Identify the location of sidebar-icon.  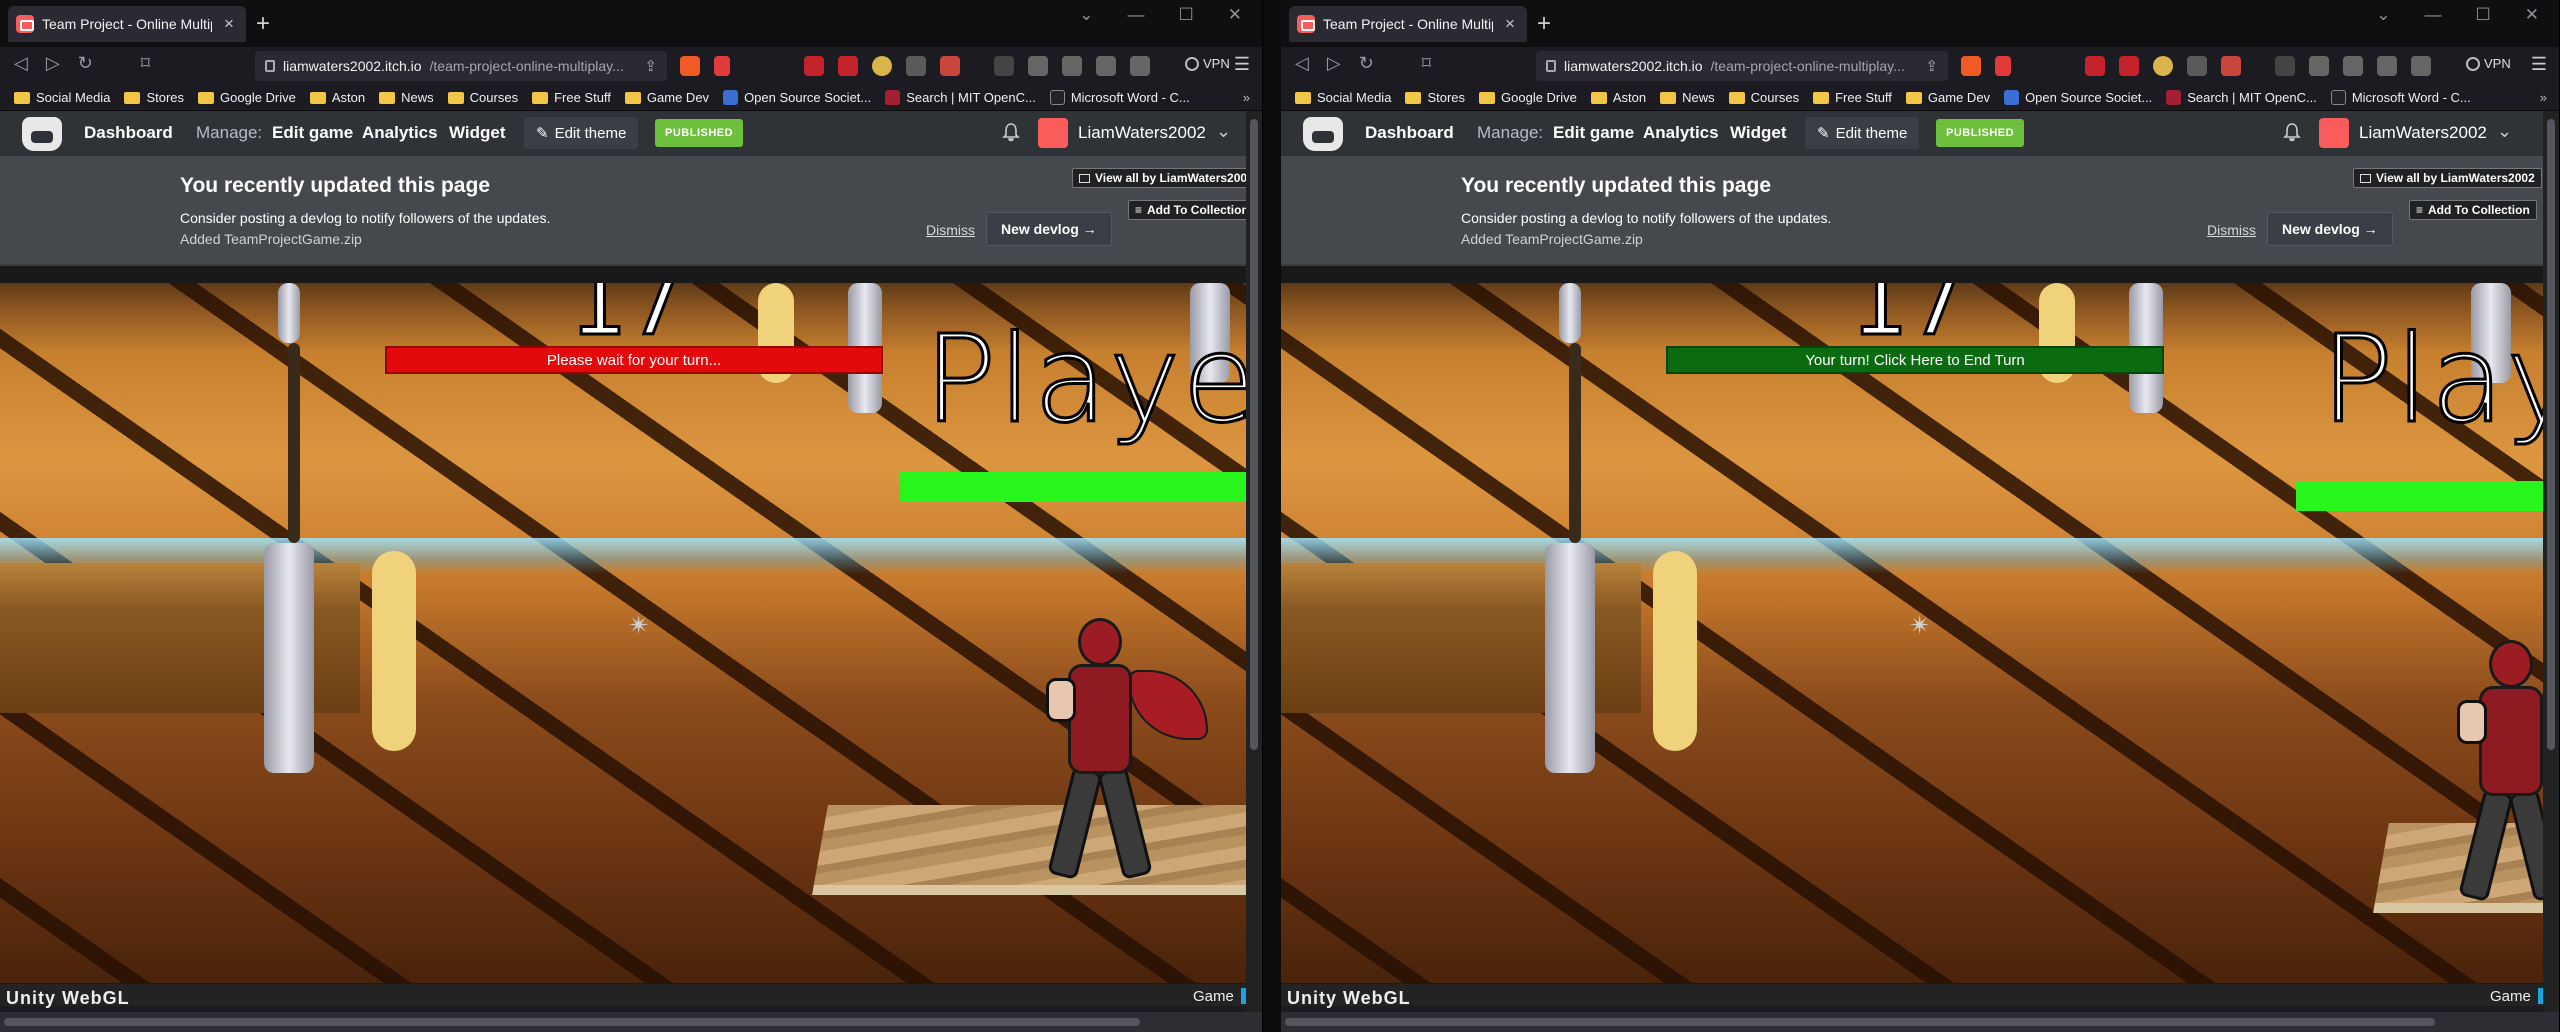
(2387, 66).